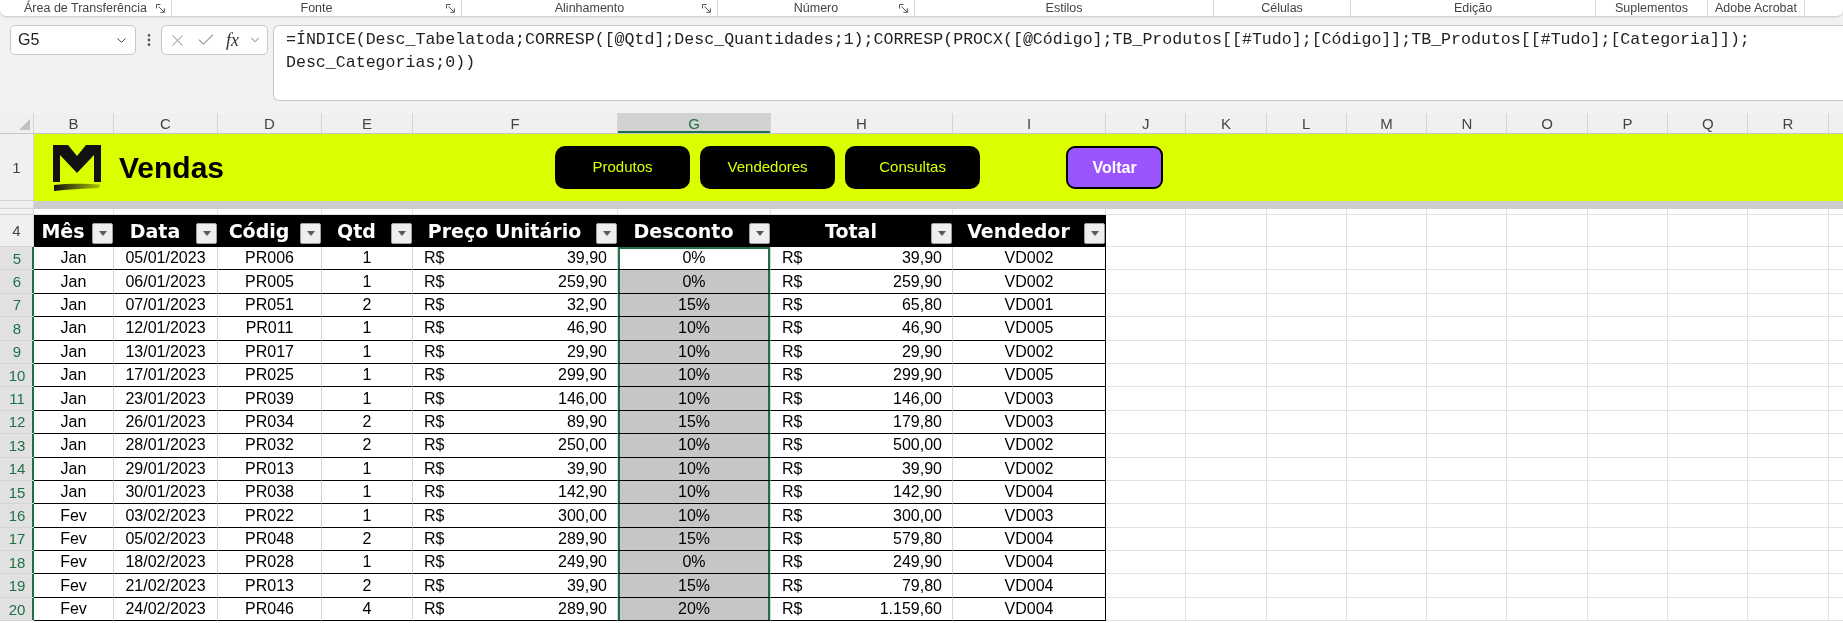 The height and width of the screenshot is (623, 1843). I want to click on column-header: J, so click(1146, 123).